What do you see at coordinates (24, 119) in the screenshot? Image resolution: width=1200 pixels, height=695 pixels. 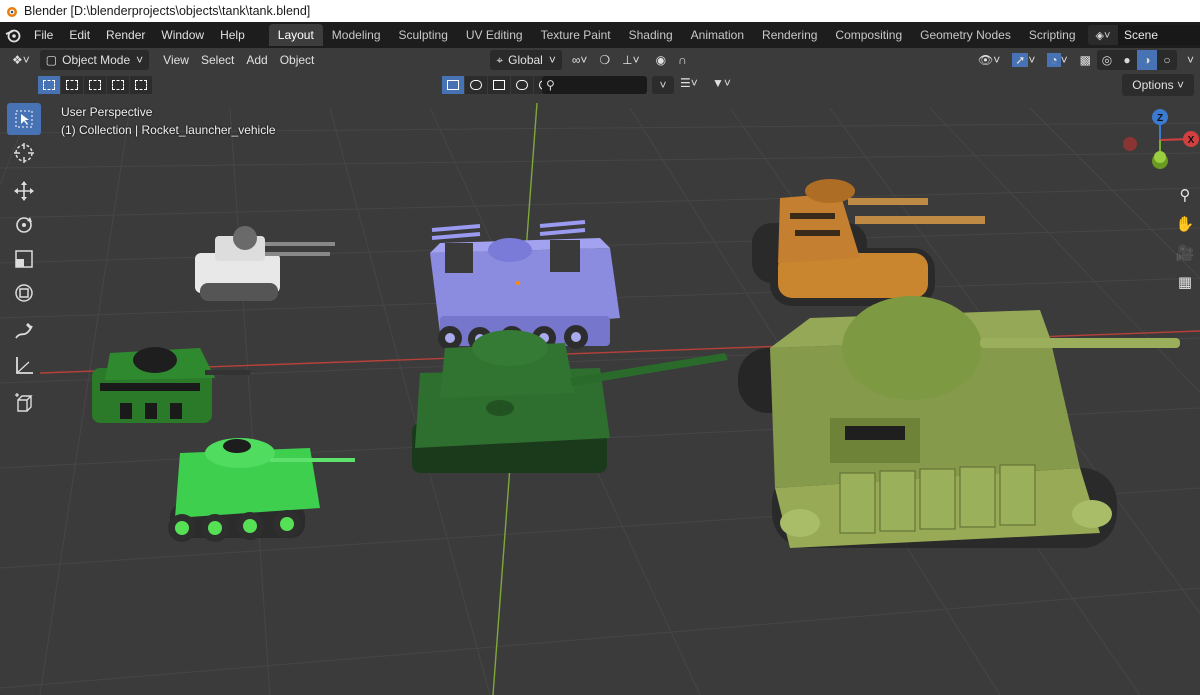 I see `tool-select-box` at bounding box center [24, 119].